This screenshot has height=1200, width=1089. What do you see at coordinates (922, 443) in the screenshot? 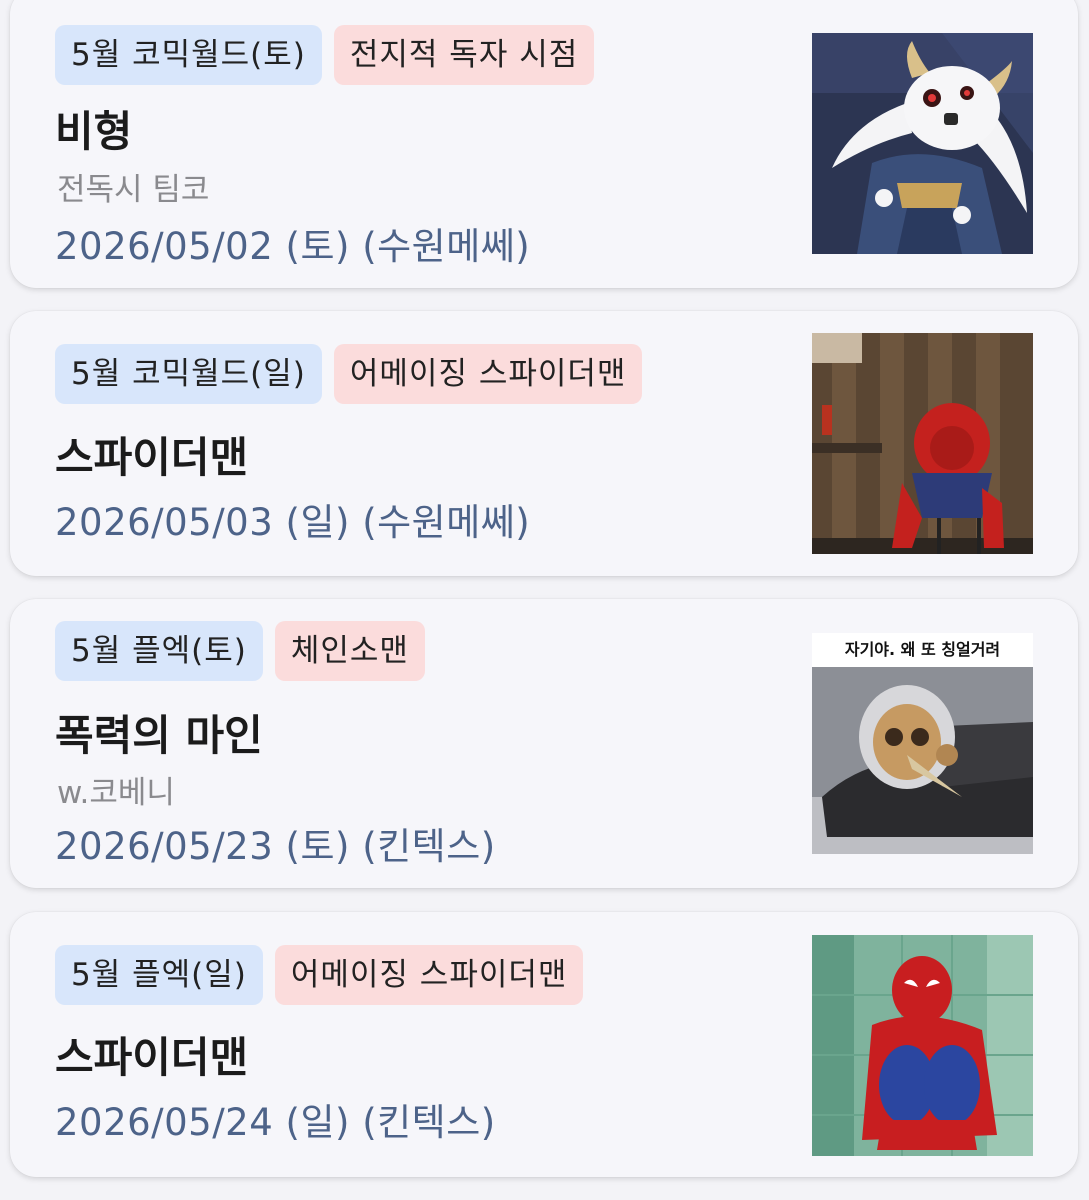
I see `spiderman-sitting-image` at bounding box center [922, 443].